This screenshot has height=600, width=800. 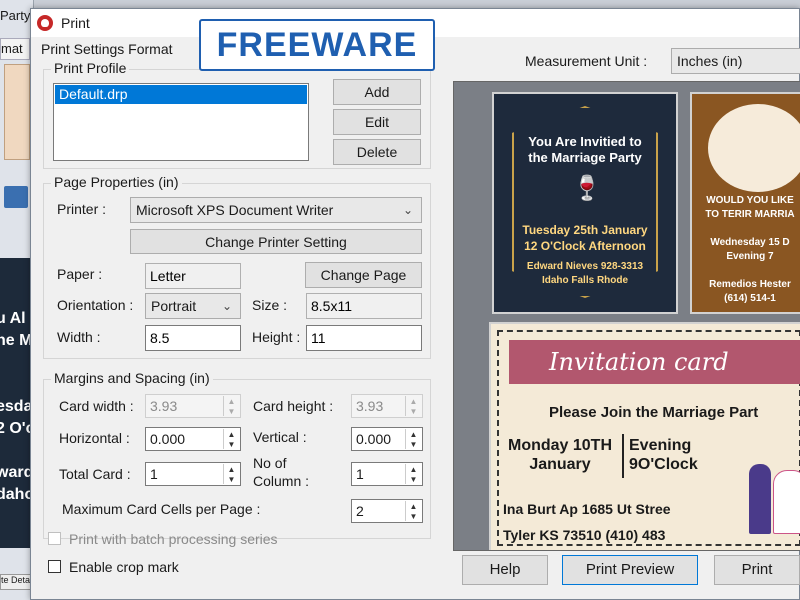 I want to click on card-width-label: Card width :, so click(x=96, y=406).